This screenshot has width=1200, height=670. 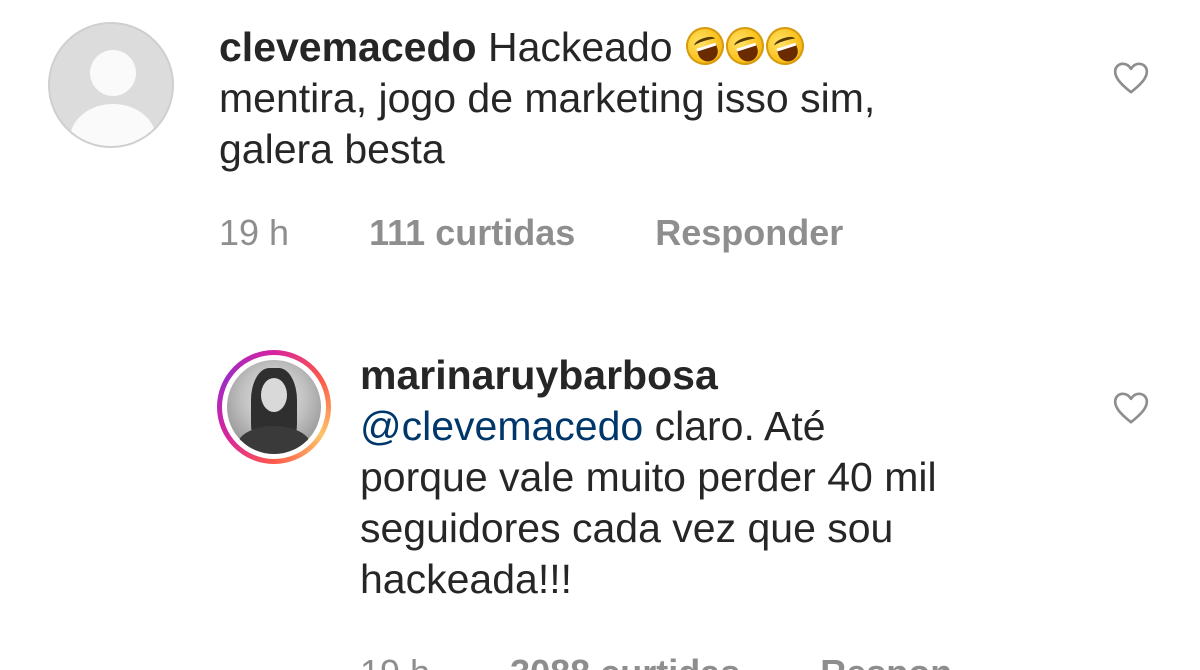 What do you see at coordinates (501, 426) in the screenshot?
I see `mention-link: @clevemacedo` at bounding box center [501, 426].